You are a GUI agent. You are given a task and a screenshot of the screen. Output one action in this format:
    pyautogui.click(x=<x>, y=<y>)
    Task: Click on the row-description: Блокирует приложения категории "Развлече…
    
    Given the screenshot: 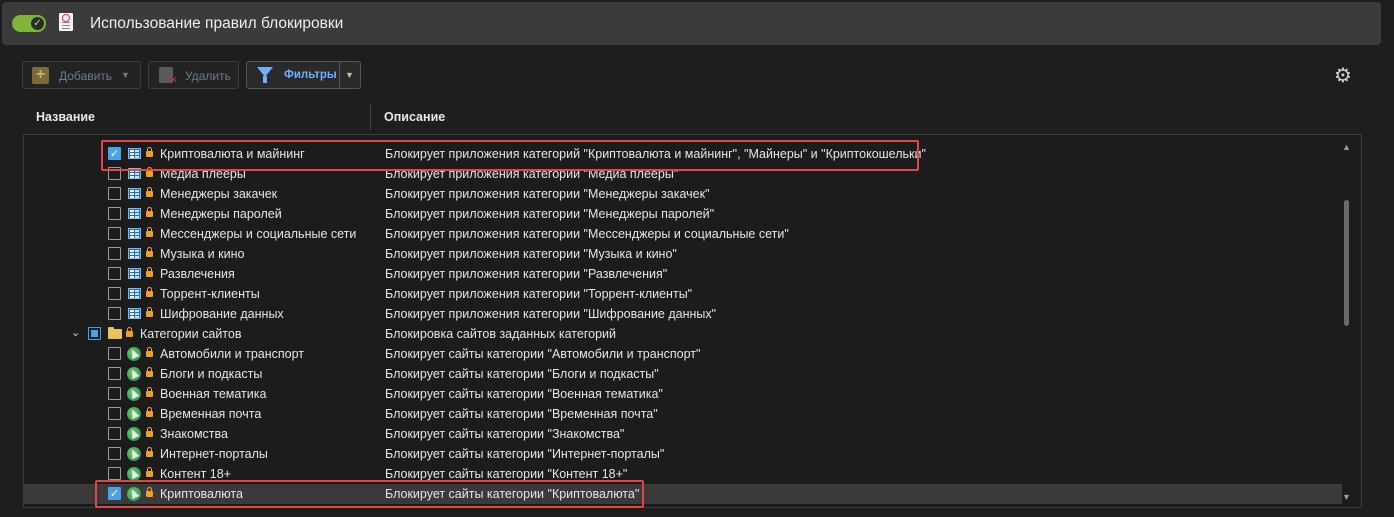 What is the action you would take?
    pyautogui.click(x=526, y=274)
    